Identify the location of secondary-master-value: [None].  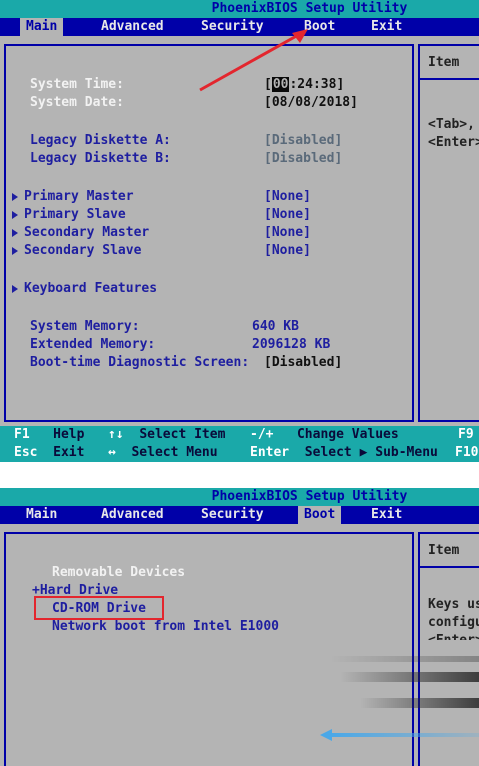
(287, 233).